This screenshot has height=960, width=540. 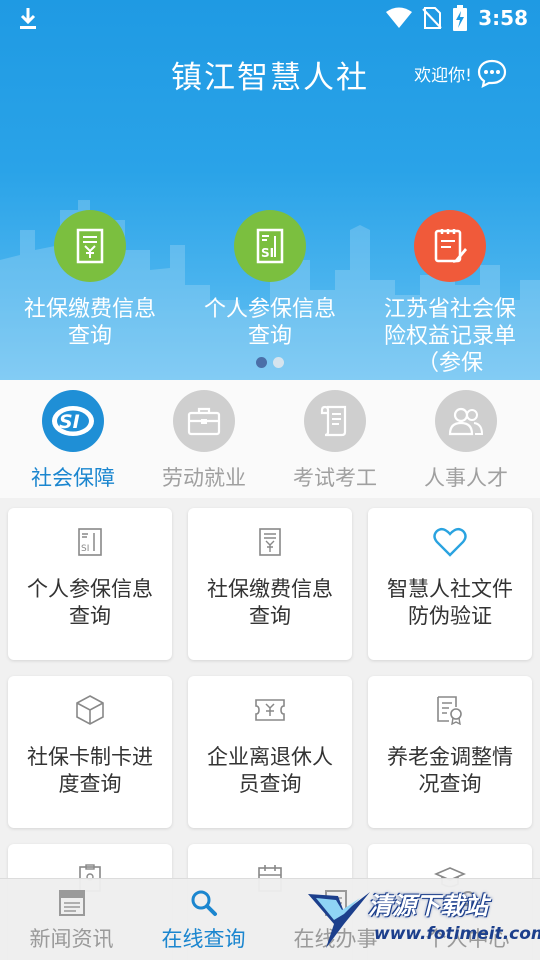 What do you see at coordinates (503, 18) in the screenshot?
I see `status-time: 3:58` at bounding box center [503, 18].